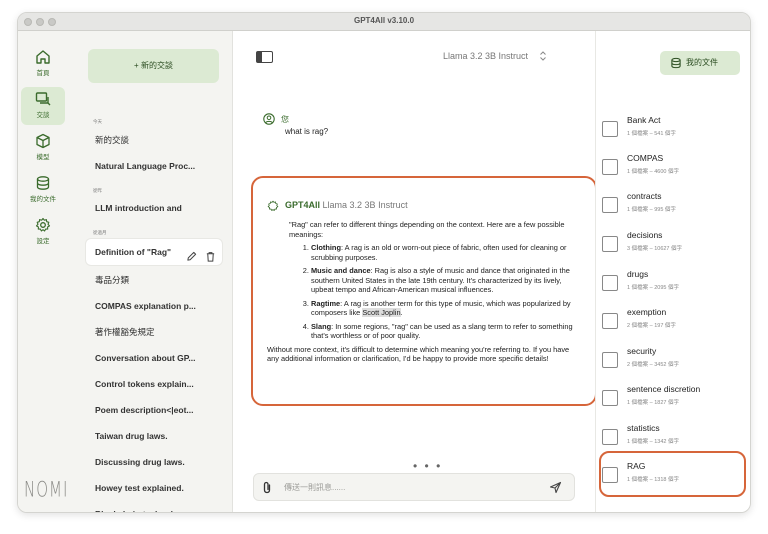  What do you see at coordinates (43, 106) in the screenshot?
I see `nav-chats: 交談` at bounding box center [43, 106].